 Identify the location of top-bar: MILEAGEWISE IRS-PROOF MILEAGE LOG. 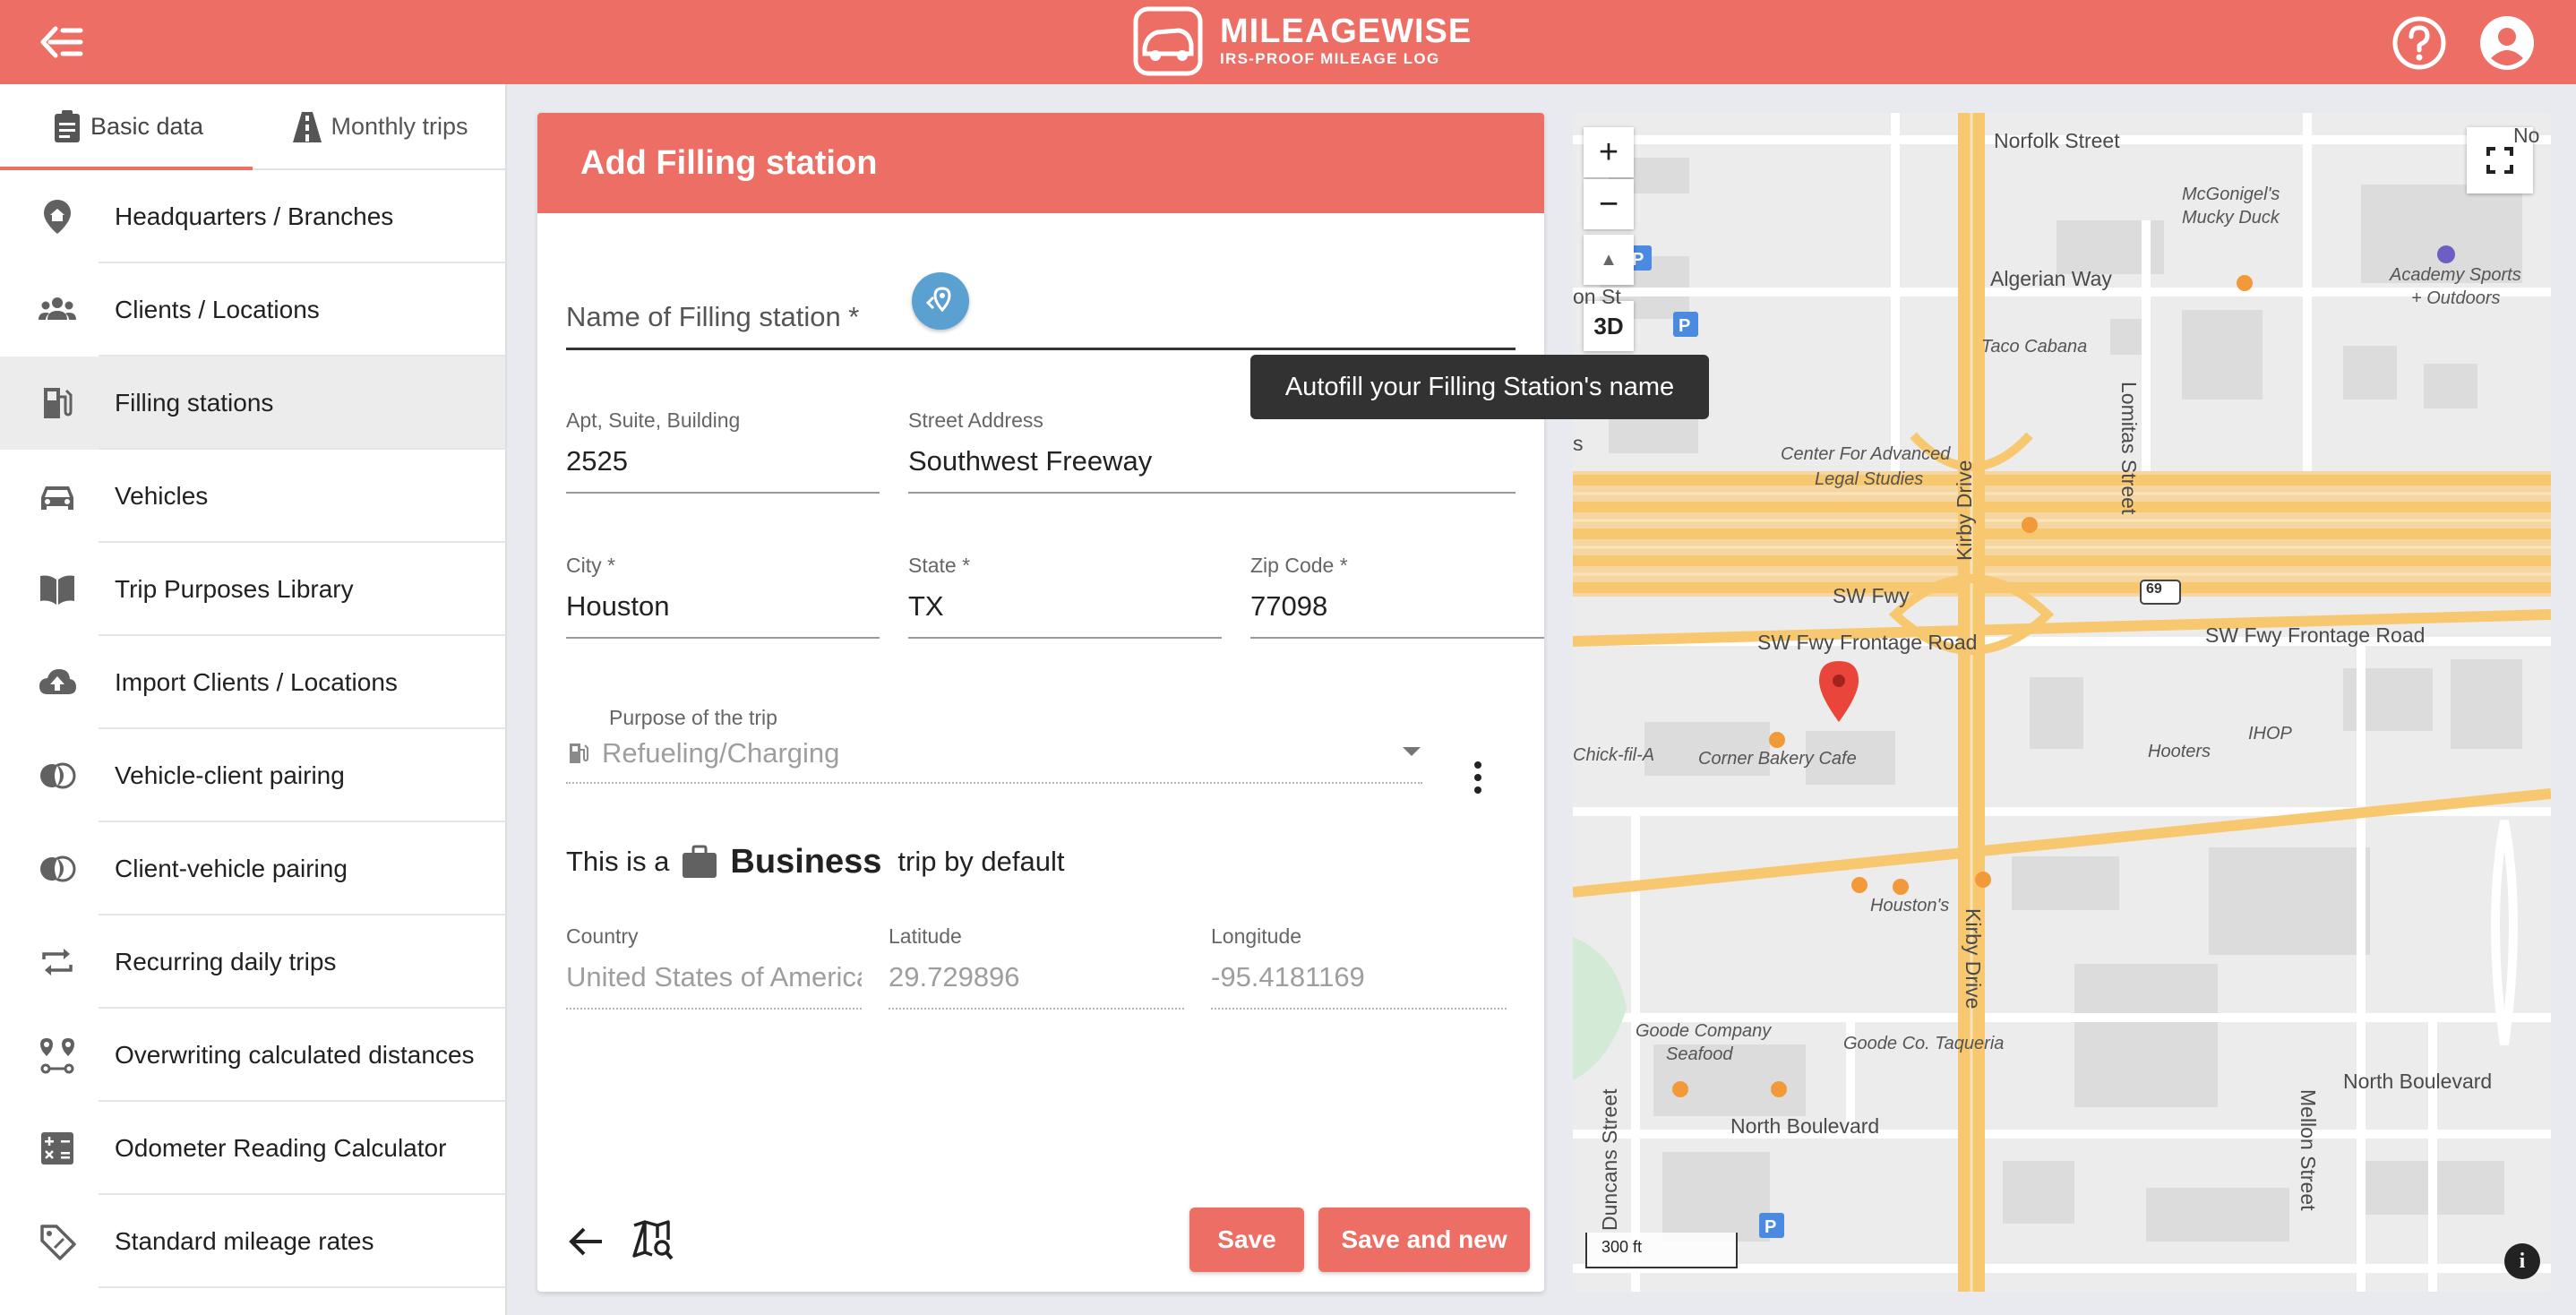
(1288, 42).